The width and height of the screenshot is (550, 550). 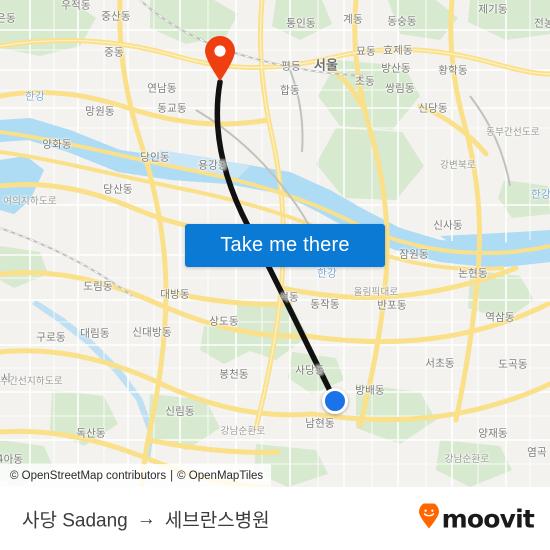 I want to click on arrow-right-icon: →, so click(x=146, y=518).